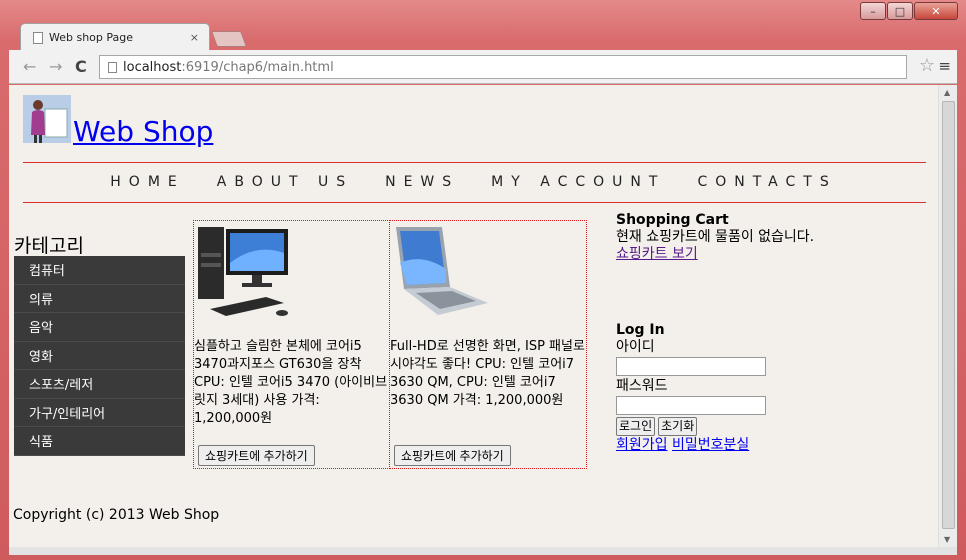 Image resolution: width=966 pixels, height=560 pixels. Describe the element at coordinates (636, 426) in the screenshot. I see `login-button: 로그인` at that location.